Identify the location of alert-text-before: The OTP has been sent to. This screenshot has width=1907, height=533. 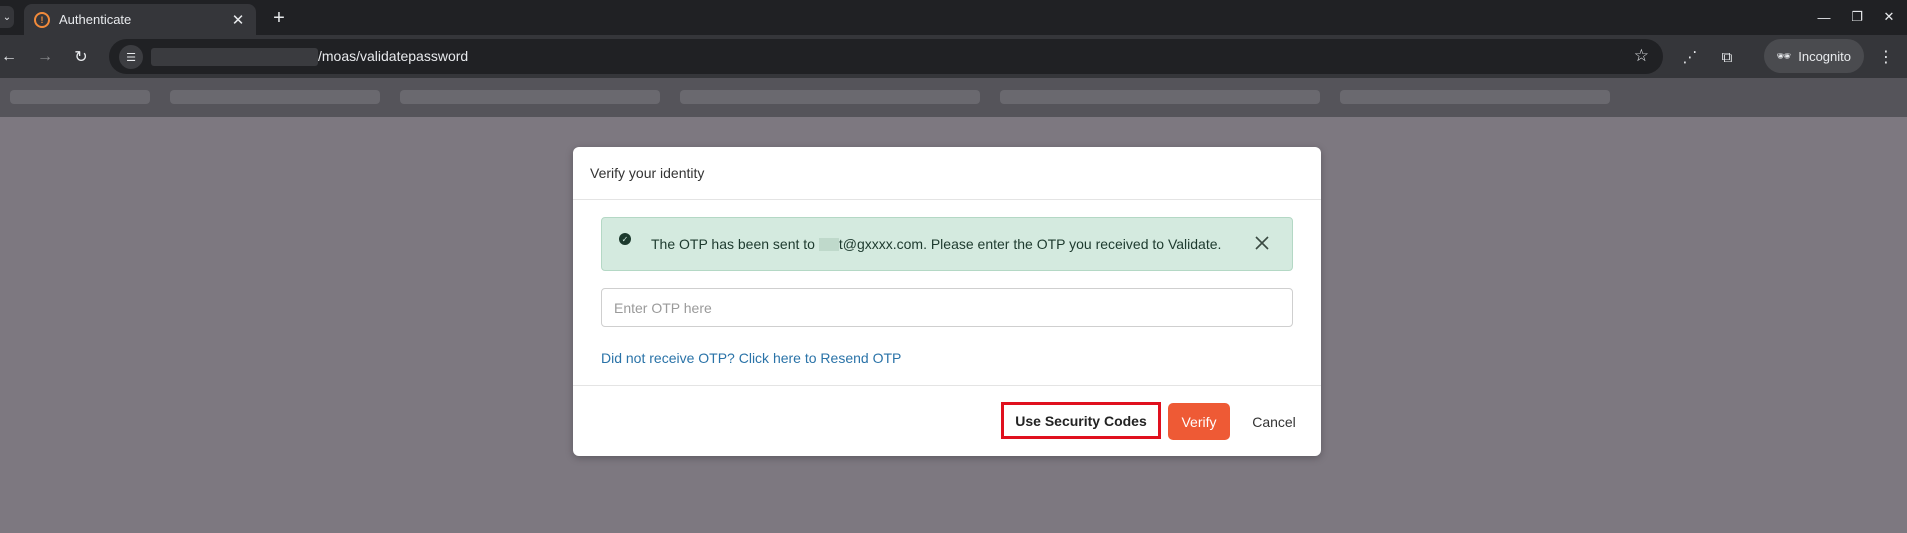
(733, 244).